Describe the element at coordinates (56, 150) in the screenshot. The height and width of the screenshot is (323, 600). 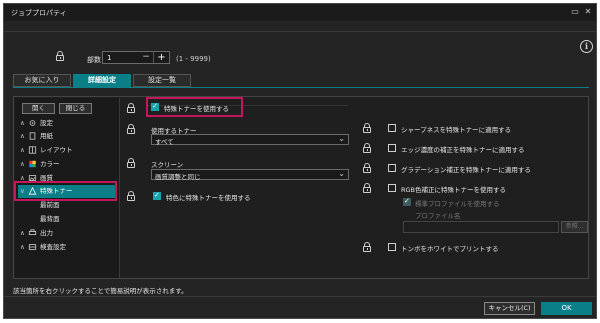
I see `tree-label: レイアウト` at that location.